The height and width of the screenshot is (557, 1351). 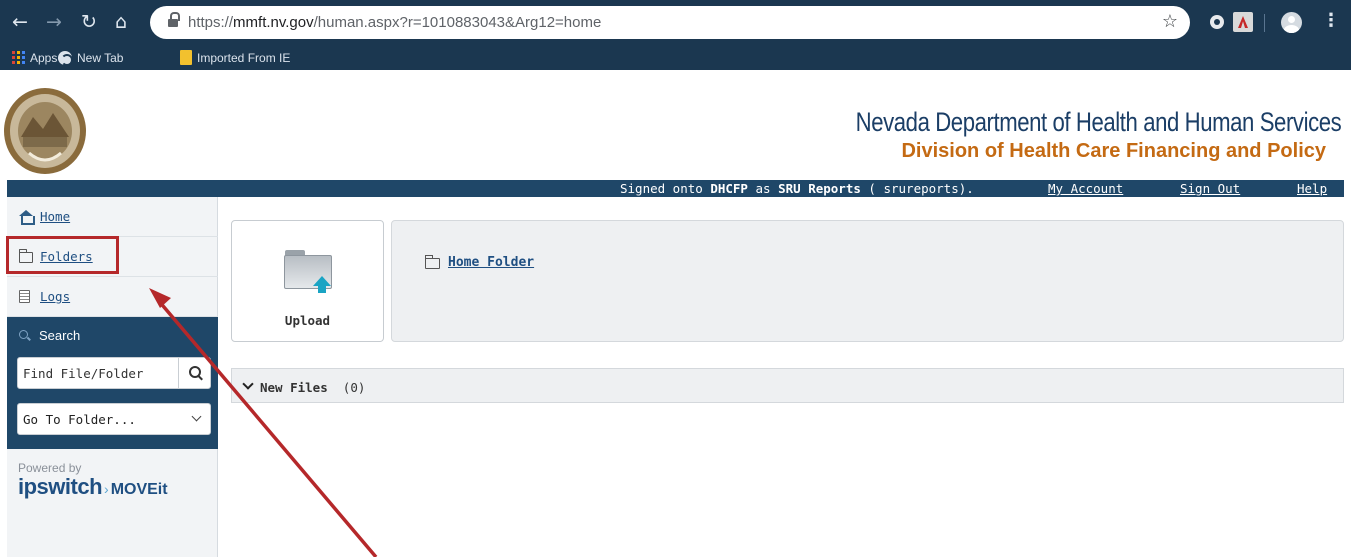 What do you see at coordinates (25, 335) in the screenshot?
I see `search-icon` at bounding box center [25, 335].